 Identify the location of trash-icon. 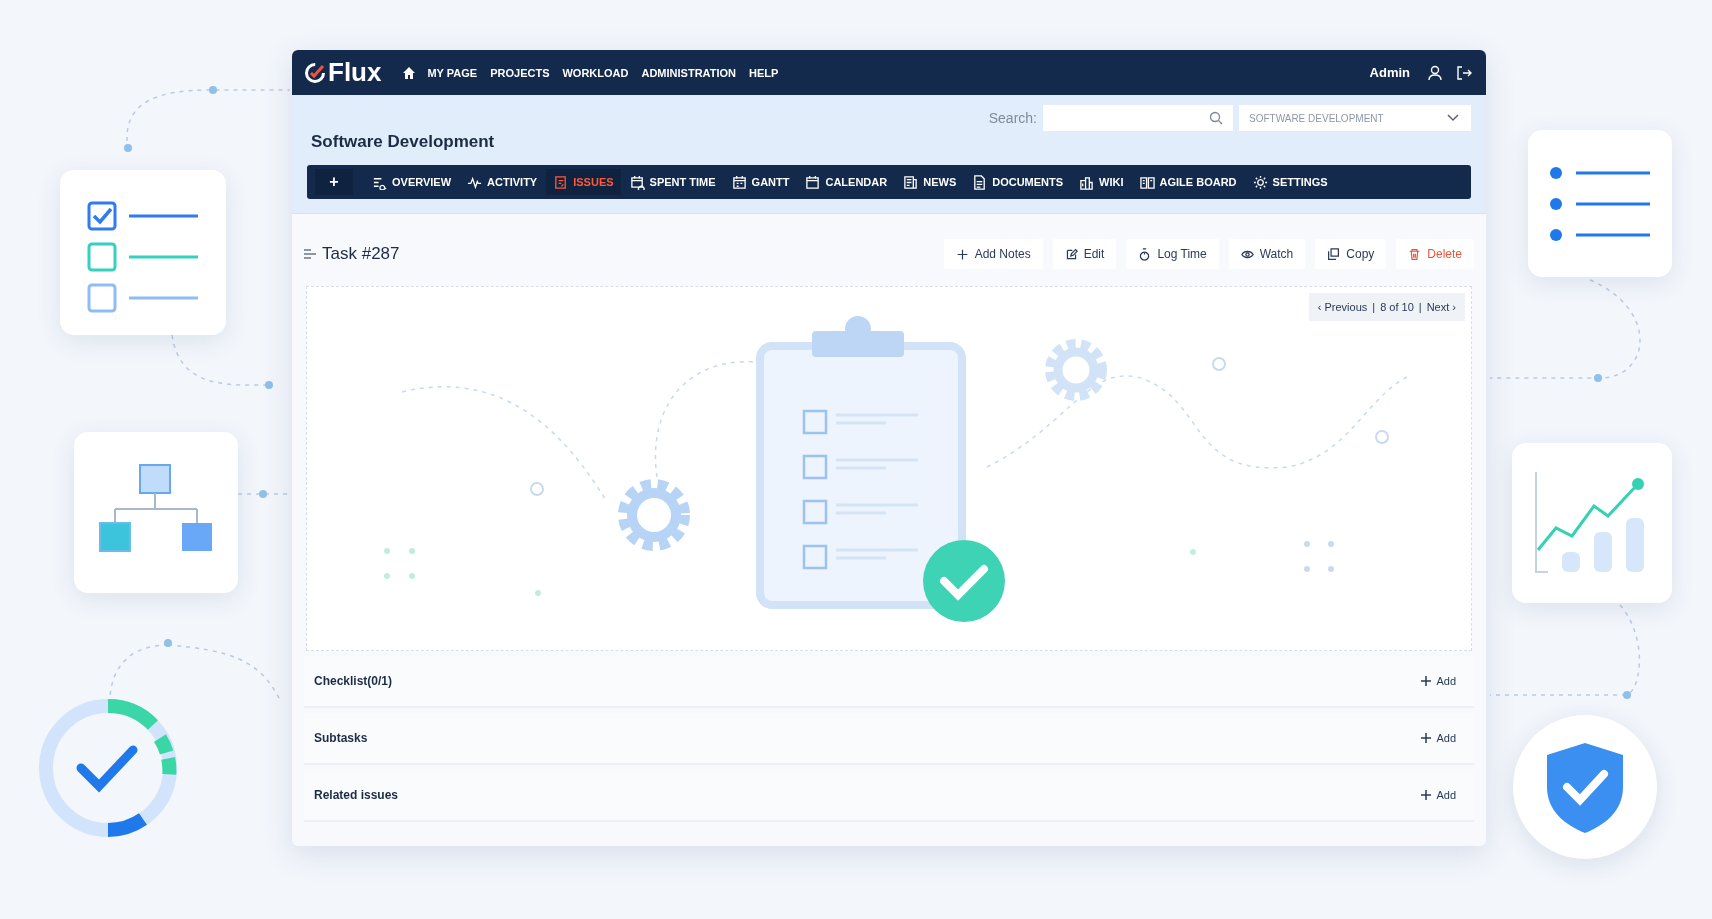
(1415, 254).